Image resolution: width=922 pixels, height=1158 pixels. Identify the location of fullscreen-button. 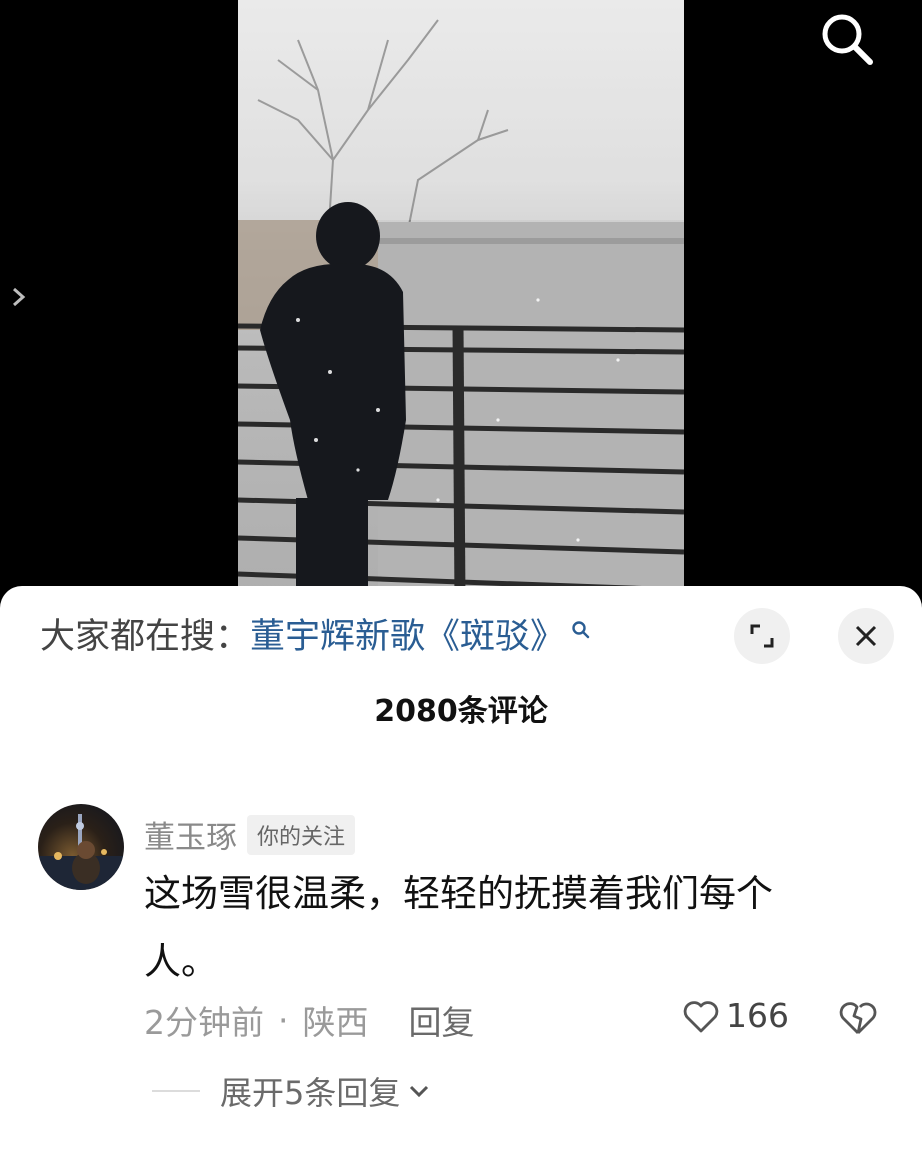
(762, 636).